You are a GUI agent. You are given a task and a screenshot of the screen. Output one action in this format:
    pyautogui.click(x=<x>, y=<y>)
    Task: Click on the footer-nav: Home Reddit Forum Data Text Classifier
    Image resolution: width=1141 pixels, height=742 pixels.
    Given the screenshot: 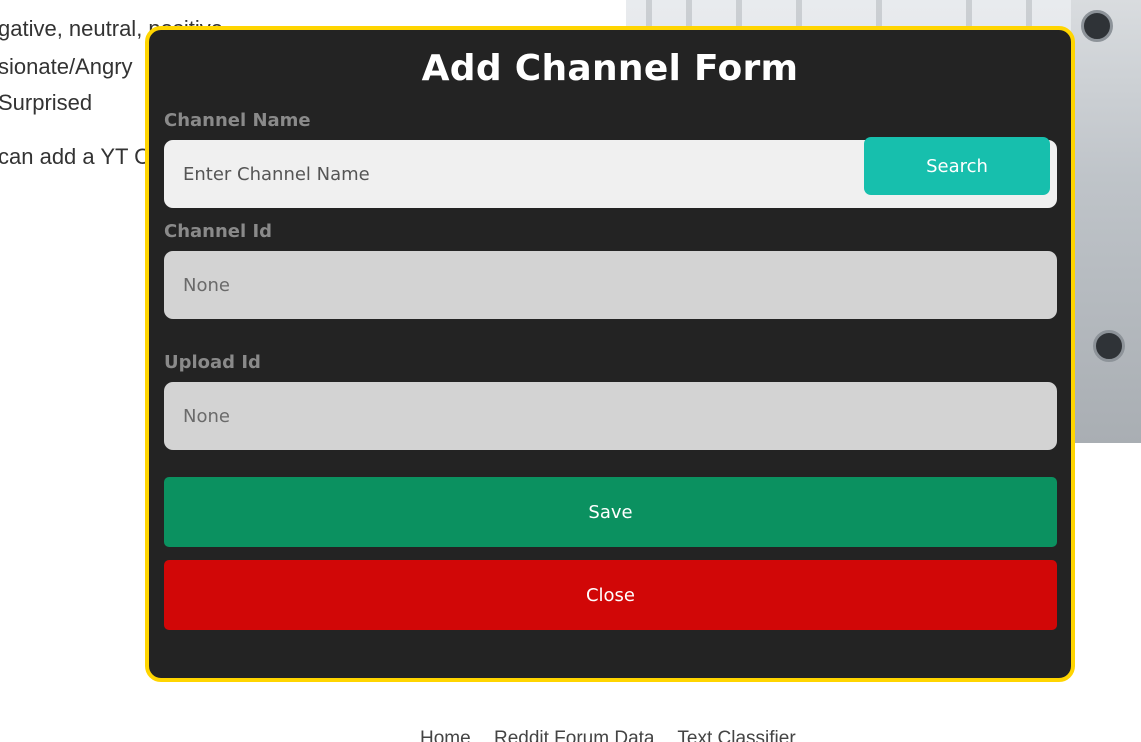 What is the action you would take?
    pyautogui.click(x=617, y=735)
    